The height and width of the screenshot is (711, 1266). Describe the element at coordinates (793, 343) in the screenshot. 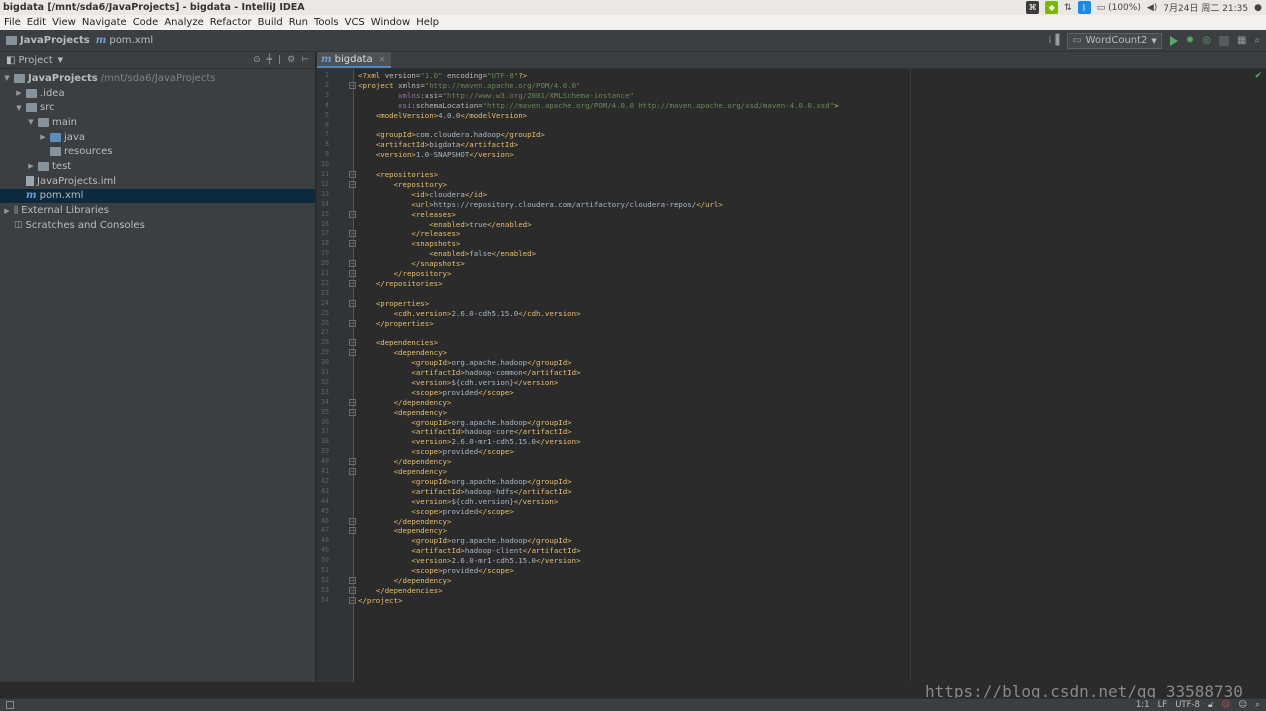

I see `code-line: 28 − <dependencies>` at that location.